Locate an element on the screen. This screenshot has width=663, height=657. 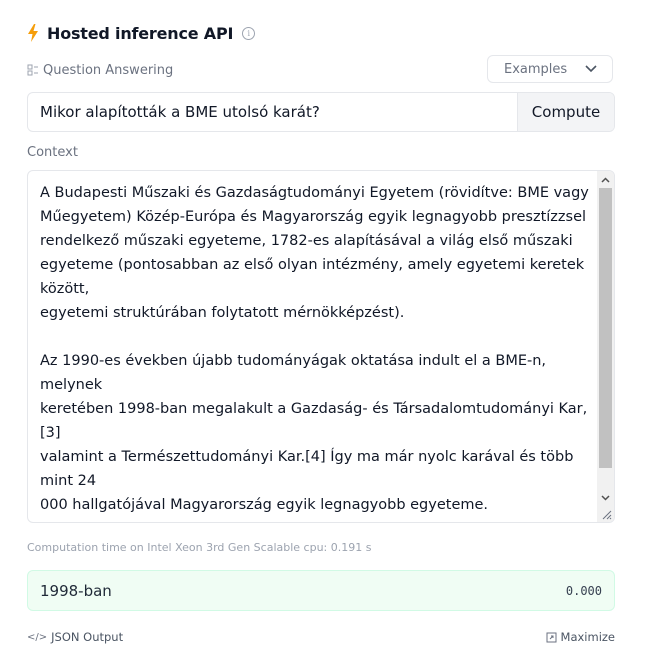
answer-score: 0.000 is located at coordinates (583, 590).